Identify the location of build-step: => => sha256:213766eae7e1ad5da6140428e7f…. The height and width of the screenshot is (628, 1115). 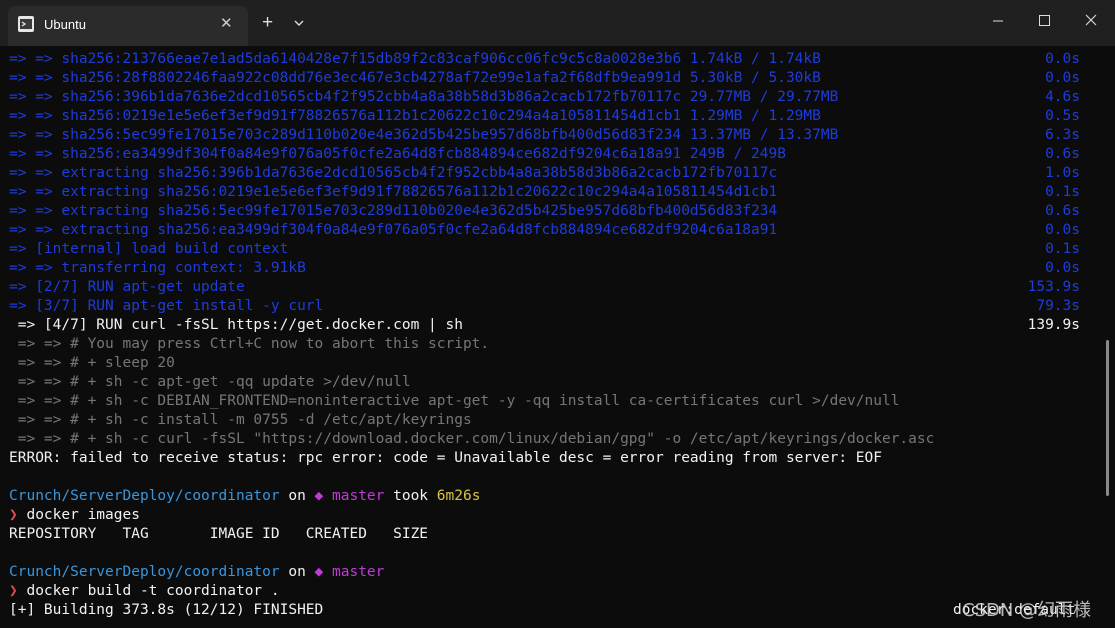
(415, 59).